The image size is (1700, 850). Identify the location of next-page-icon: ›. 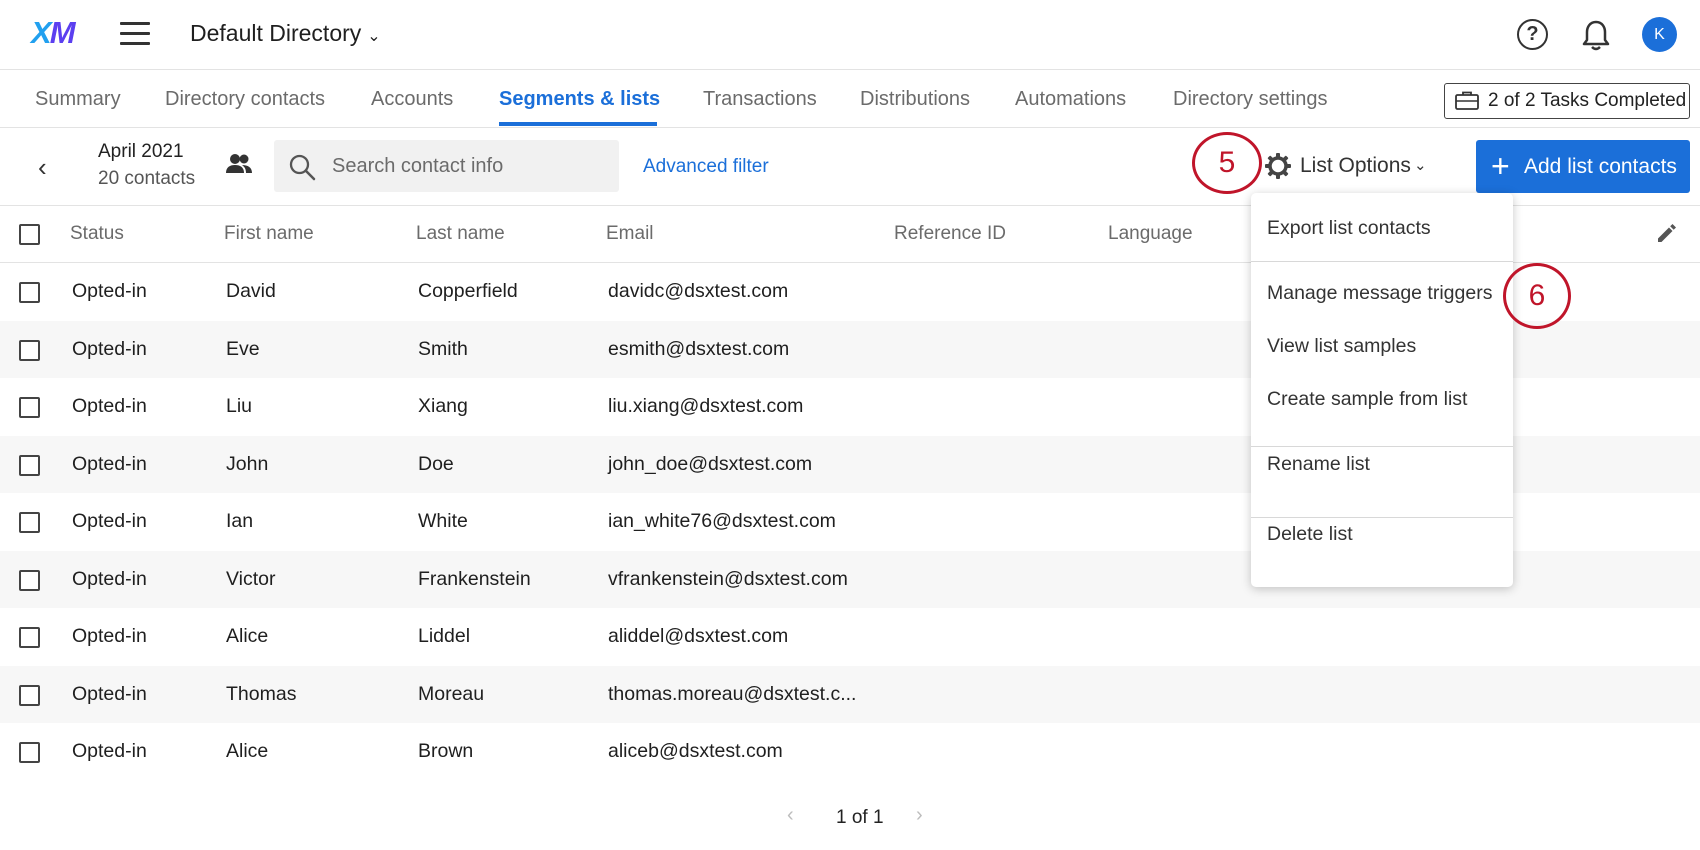
(919, 815).